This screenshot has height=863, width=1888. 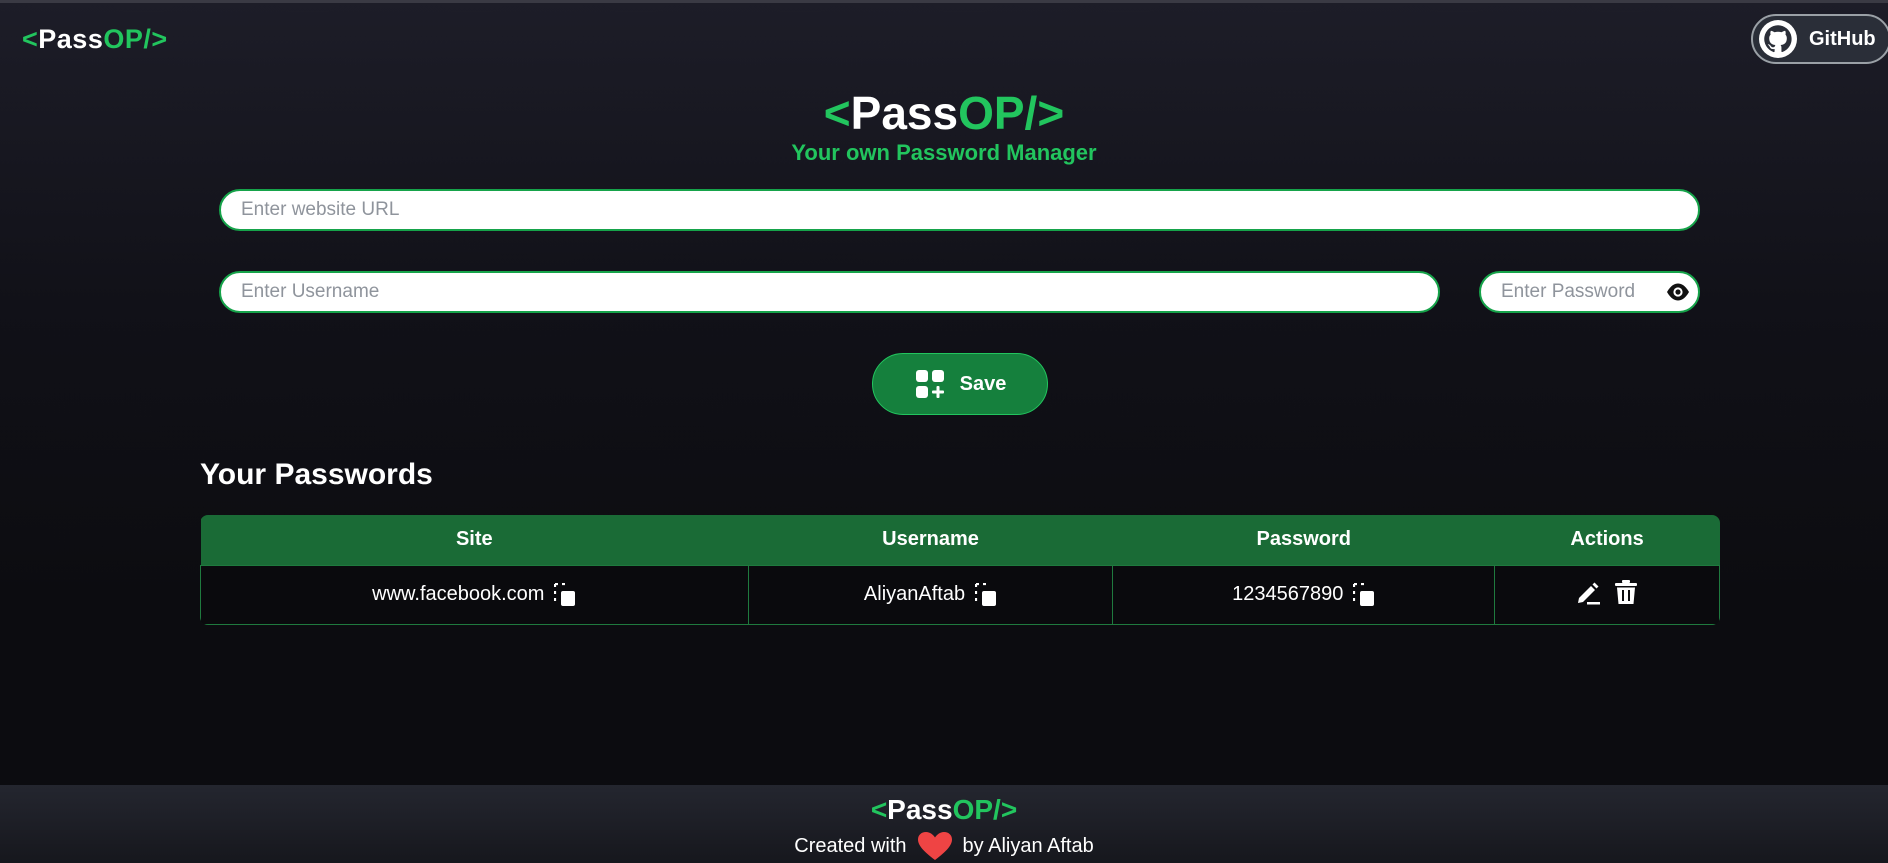 I want to click on website-url-input, so click(x=959, y=210).